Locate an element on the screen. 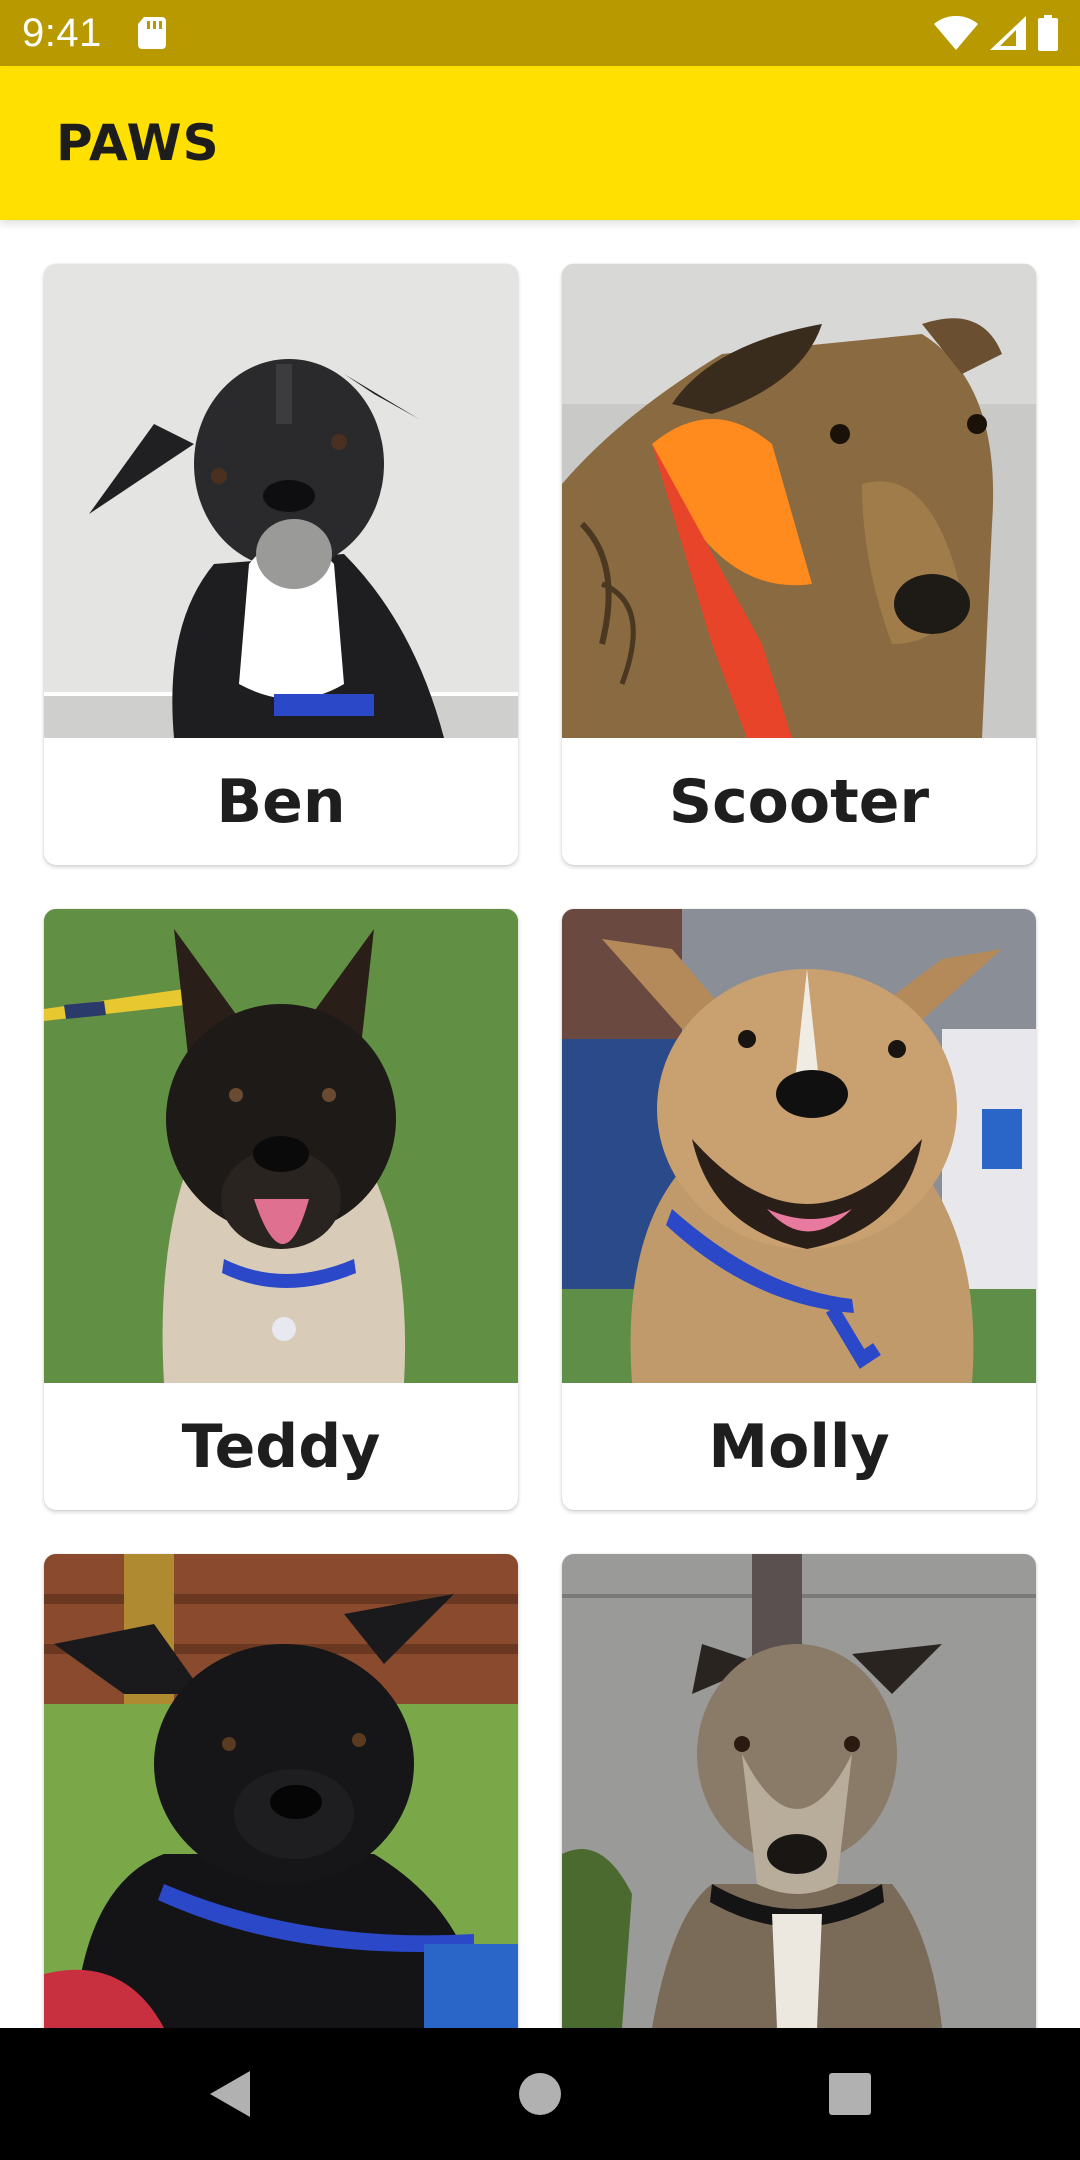  status-bar: 9:41 is located at coordinates (540, 33).